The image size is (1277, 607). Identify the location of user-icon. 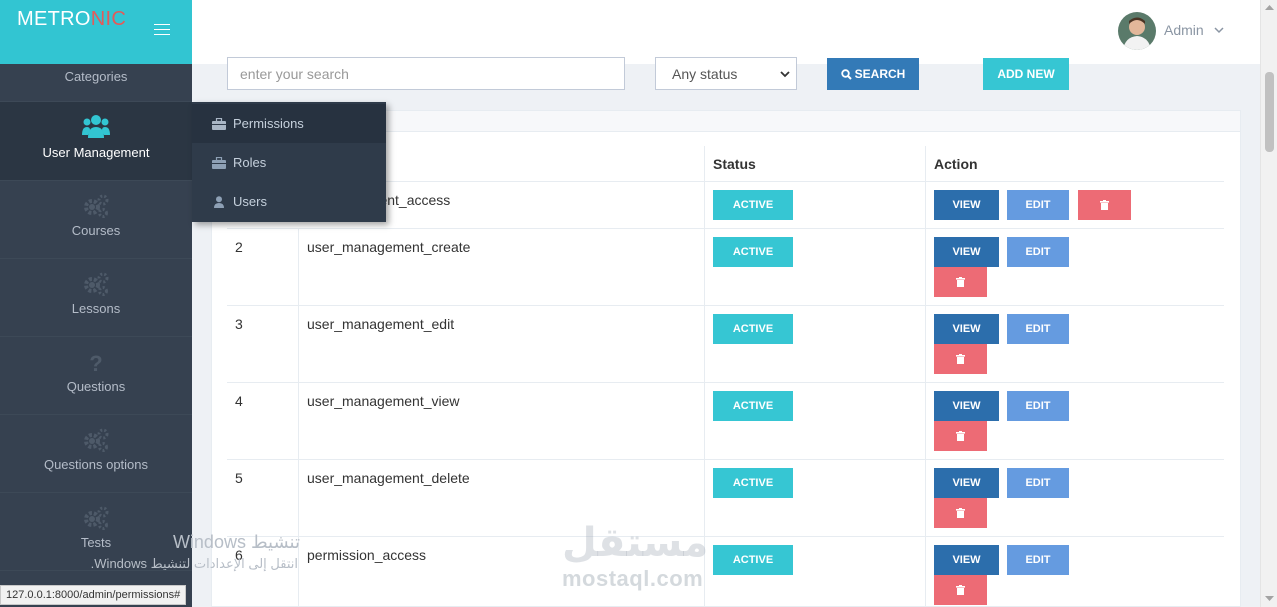
(219, 201).